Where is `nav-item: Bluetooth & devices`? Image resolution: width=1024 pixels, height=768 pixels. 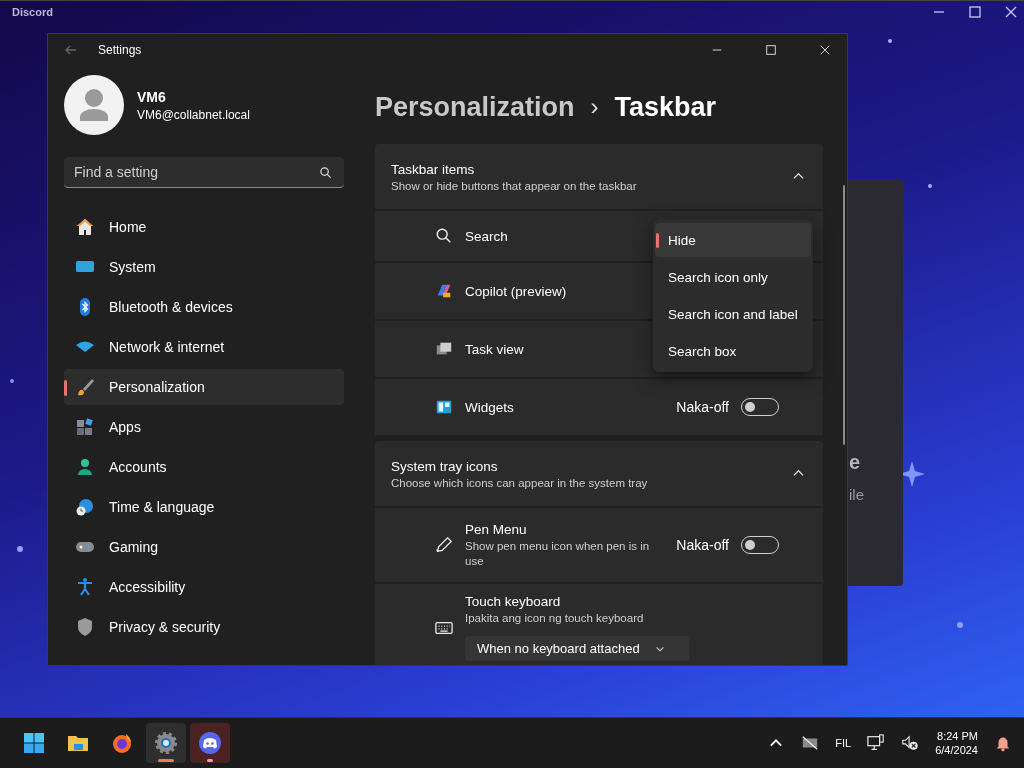
nav-item: Bluetooth & devices is located at coordinates (204, 307).